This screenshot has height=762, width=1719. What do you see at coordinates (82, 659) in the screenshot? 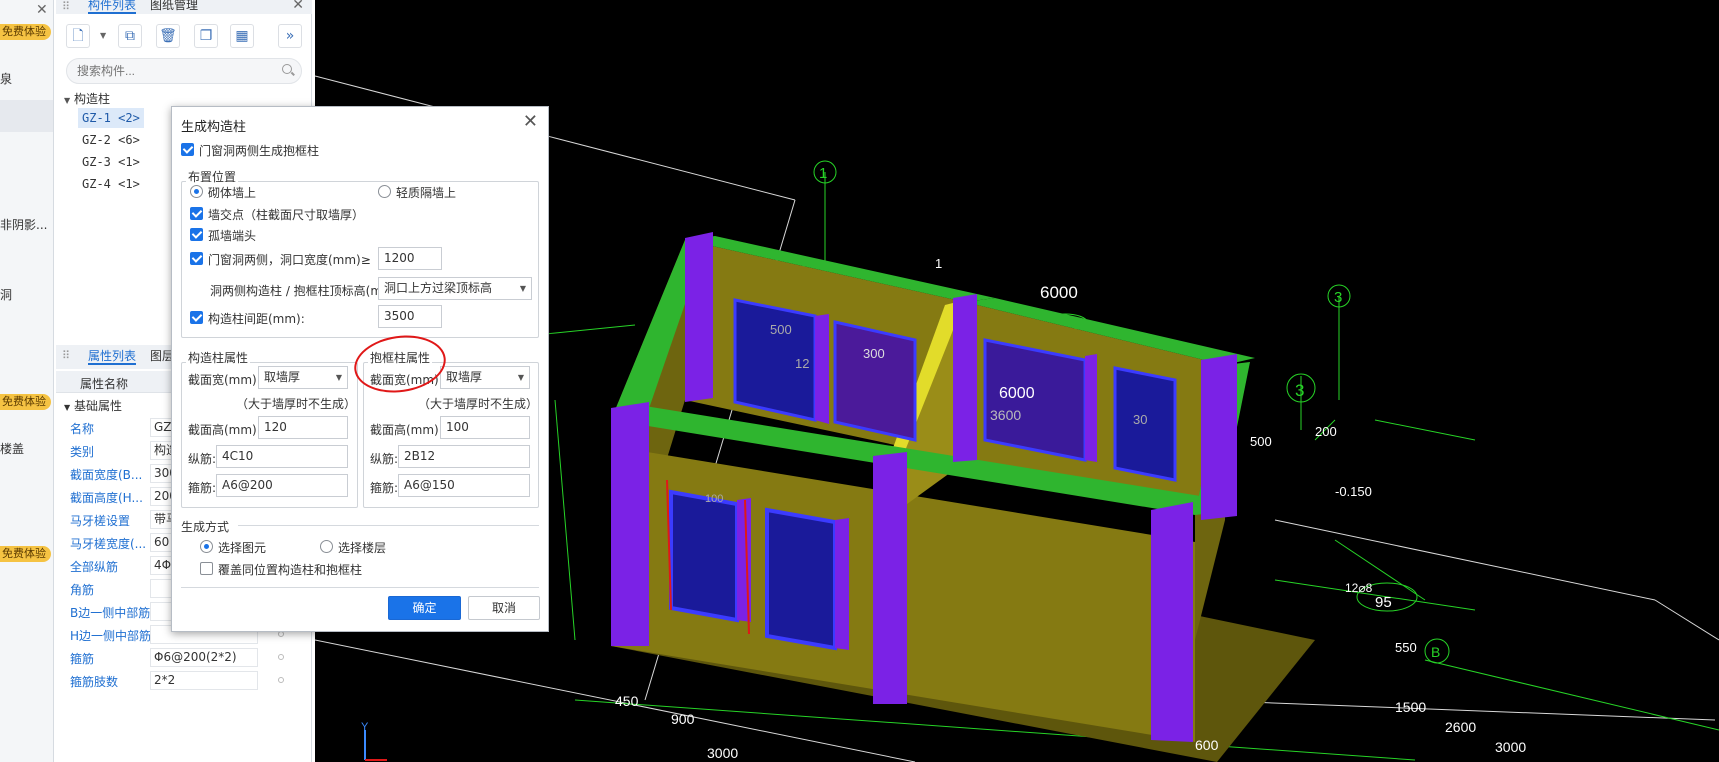
I see `property-name: 箍筋` at bounding box center [82, 659].